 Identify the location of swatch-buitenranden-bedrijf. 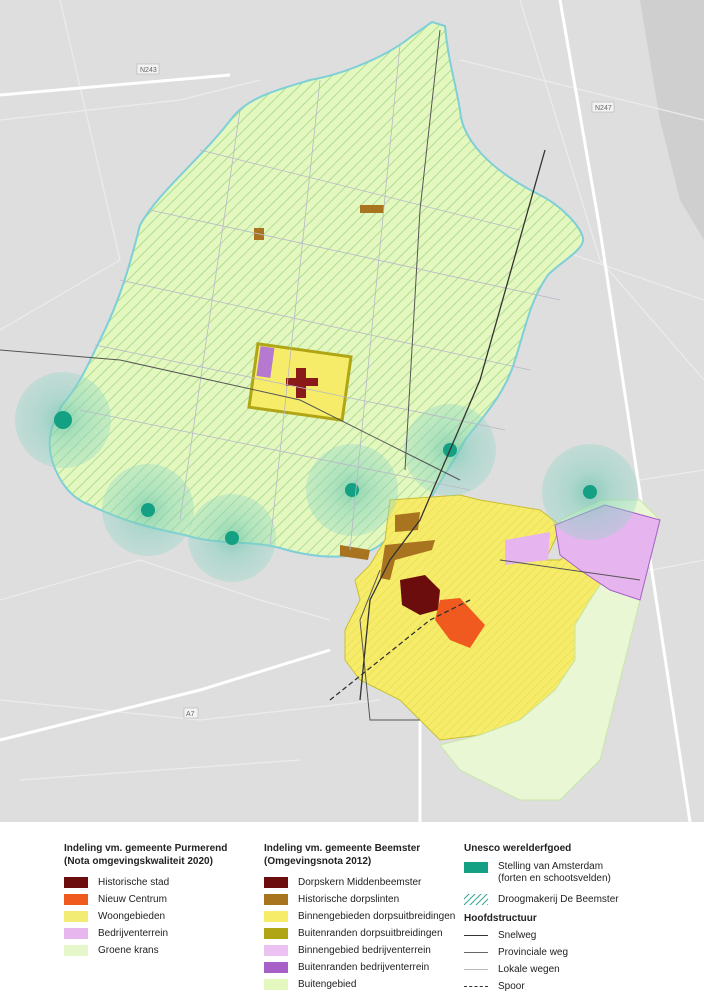
(276, 967).